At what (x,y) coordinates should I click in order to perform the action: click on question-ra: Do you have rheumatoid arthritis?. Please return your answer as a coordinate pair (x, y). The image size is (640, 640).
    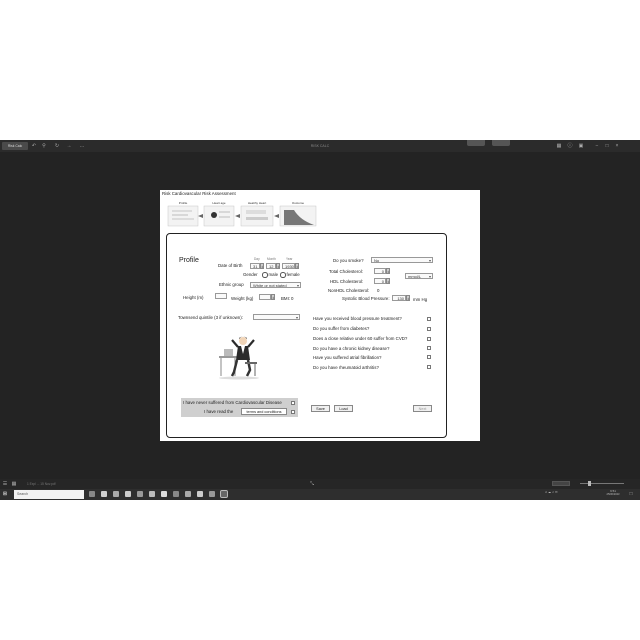
    Looking at the image, I should click on (346, 367).